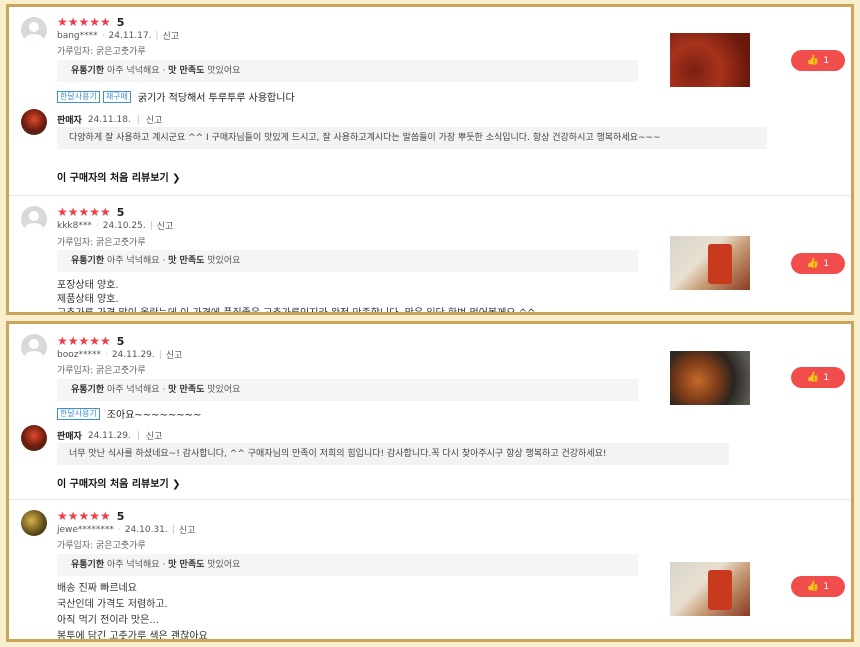  Describe the element at coordinates (146, 529) in the screenshot. I see `review-date: 24.10.31.` at that location.